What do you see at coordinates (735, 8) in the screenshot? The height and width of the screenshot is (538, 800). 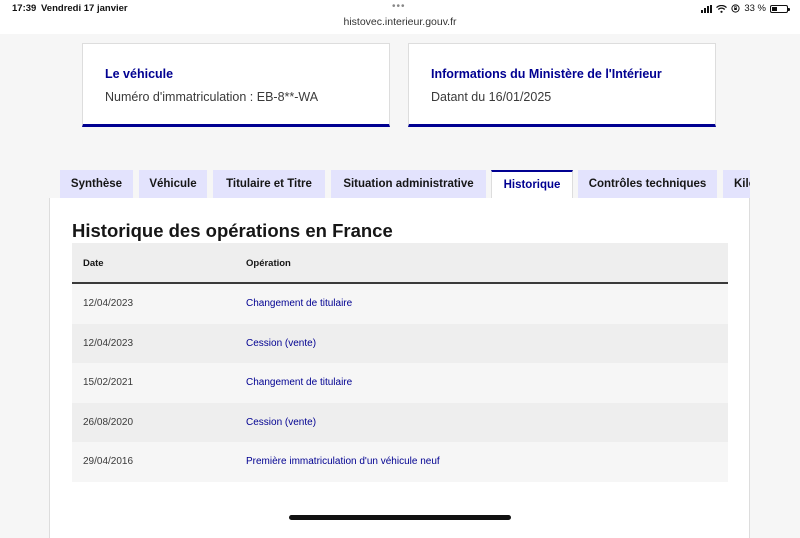 I see `orientation-lock-icon` at bounding box center [735, 8].